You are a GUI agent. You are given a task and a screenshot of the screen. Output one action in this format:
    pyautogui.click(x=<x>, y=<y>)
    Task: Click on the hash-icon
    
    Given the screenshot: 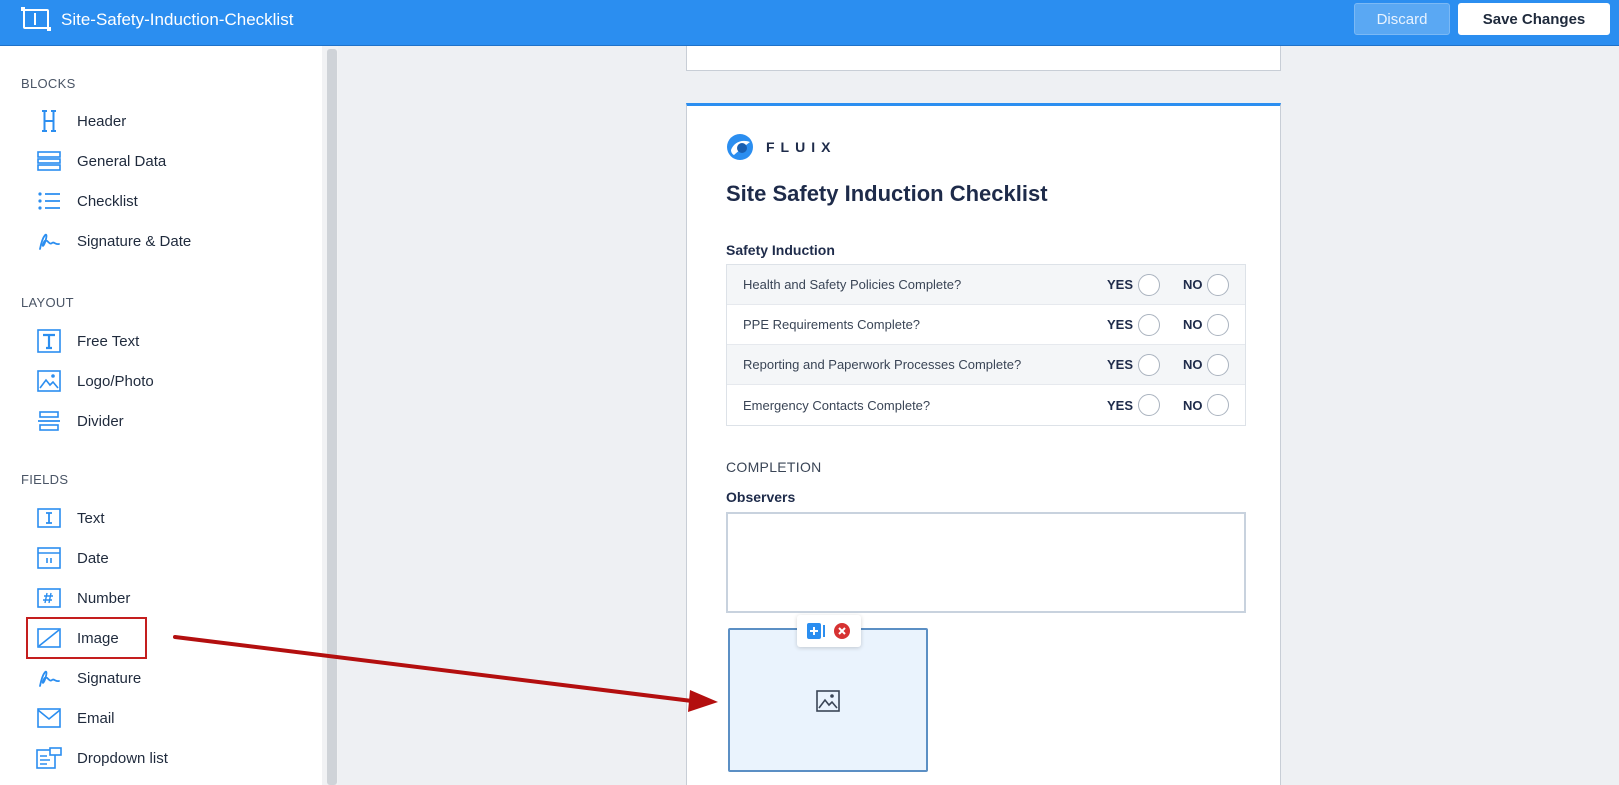 What is the action you would take?
    pyautogui.click(x=49, y=598)
    